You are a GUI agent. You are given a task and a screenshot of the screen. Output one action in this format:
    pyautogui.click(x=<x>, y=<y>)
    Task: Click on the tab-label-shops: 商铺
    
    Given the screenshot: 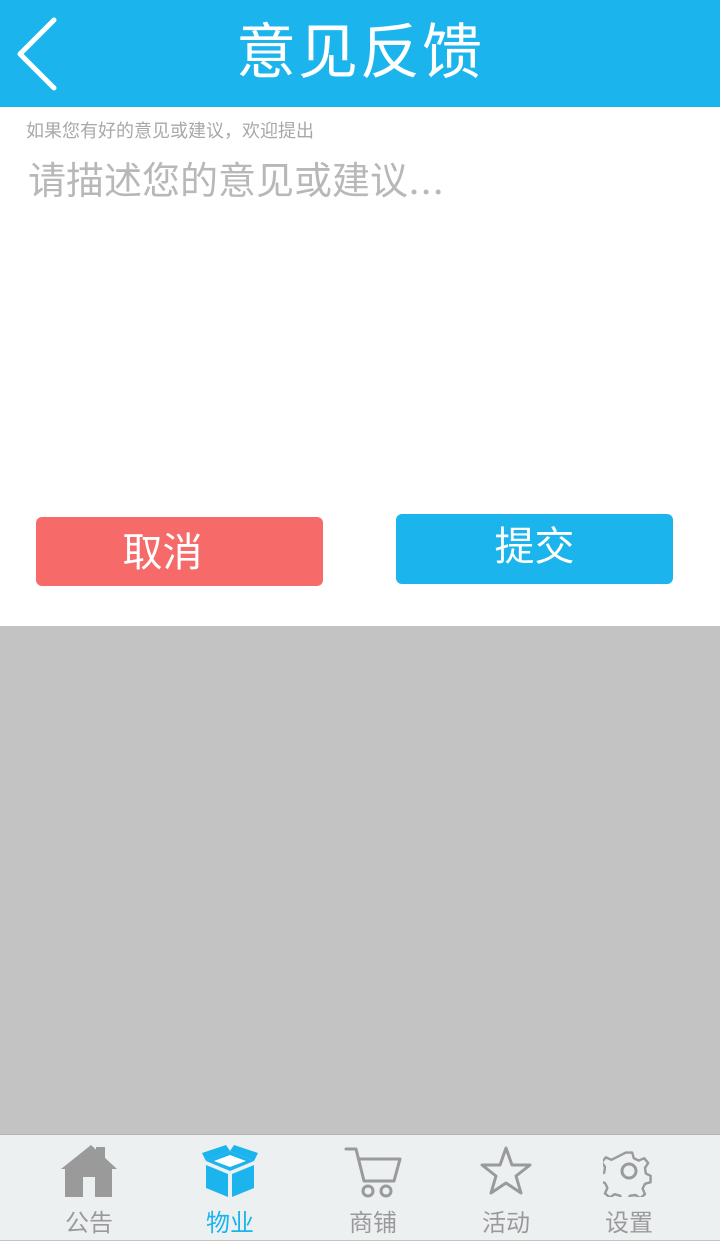 What is the action you would take?
    pyautogui.click(x=373, y=1223)
    